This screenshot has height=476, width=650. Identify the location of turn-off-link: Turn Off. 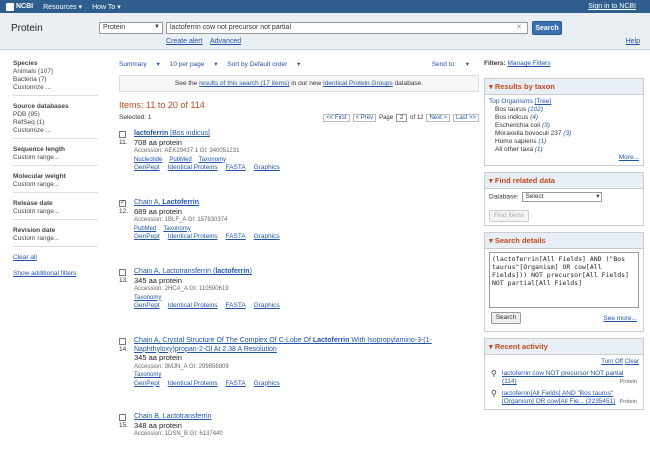
(612, 362).